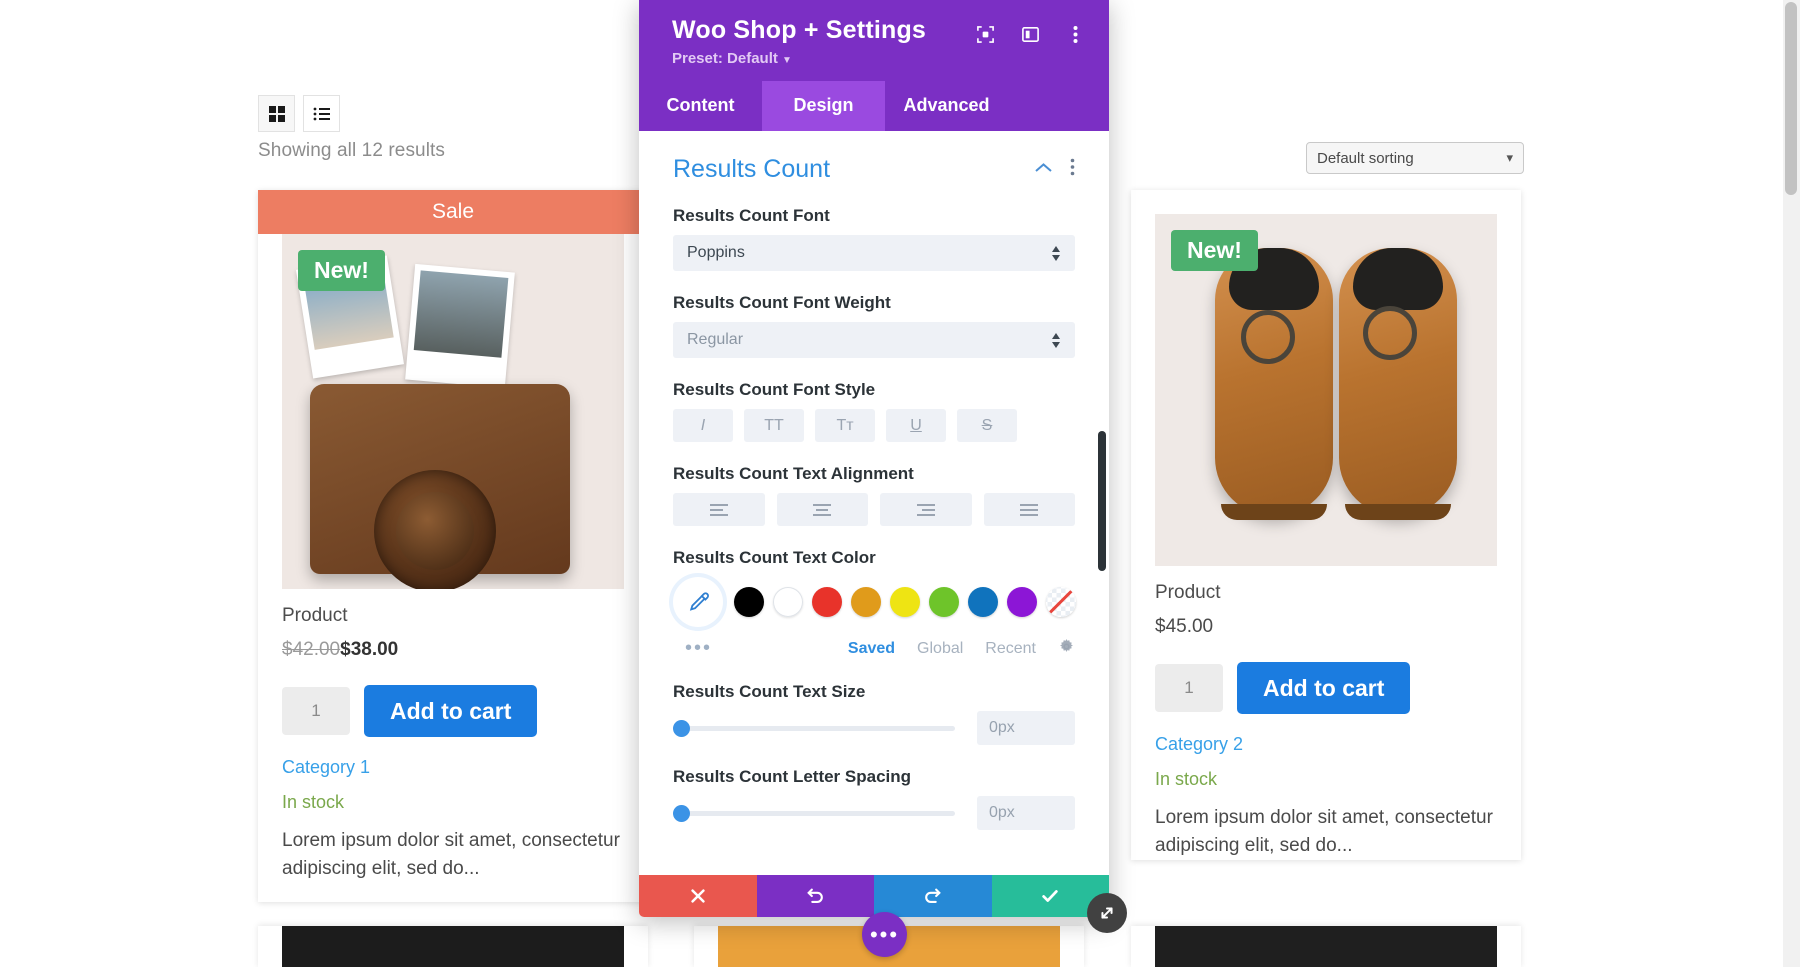  What do you see at coordinates (749, 602) in the screenshot?
I see `swatch-black` at bounding box center [749, 602].